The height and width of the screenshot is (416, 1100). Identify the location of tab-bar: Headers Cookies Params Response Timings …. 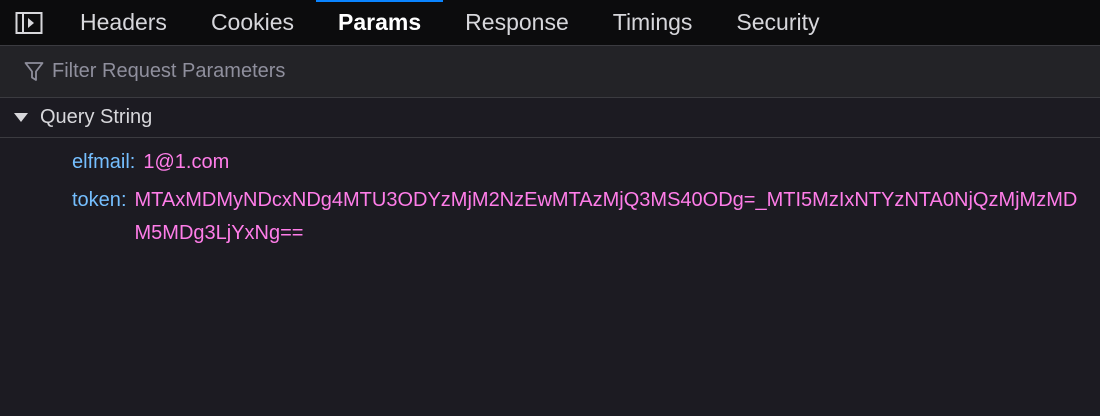
(550, 23).